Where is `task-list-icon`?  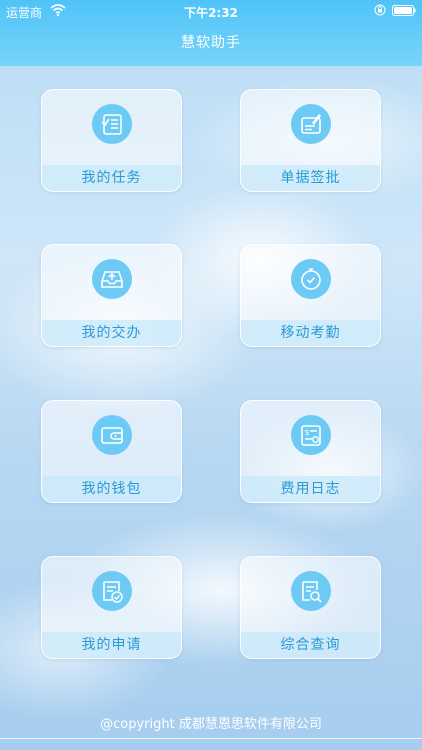
task-list-icon is located at coordinates (112, 124).